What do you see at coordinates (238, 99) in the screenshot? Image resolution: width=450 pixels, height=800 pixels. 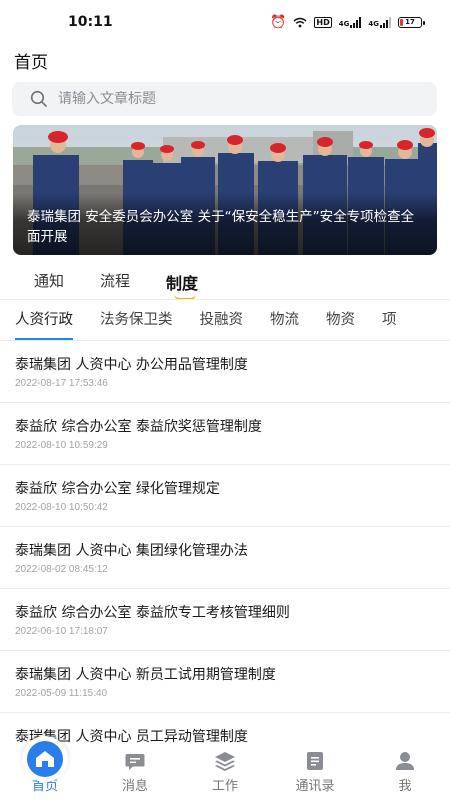 I see `search-input` at bounding box center [238, 99].